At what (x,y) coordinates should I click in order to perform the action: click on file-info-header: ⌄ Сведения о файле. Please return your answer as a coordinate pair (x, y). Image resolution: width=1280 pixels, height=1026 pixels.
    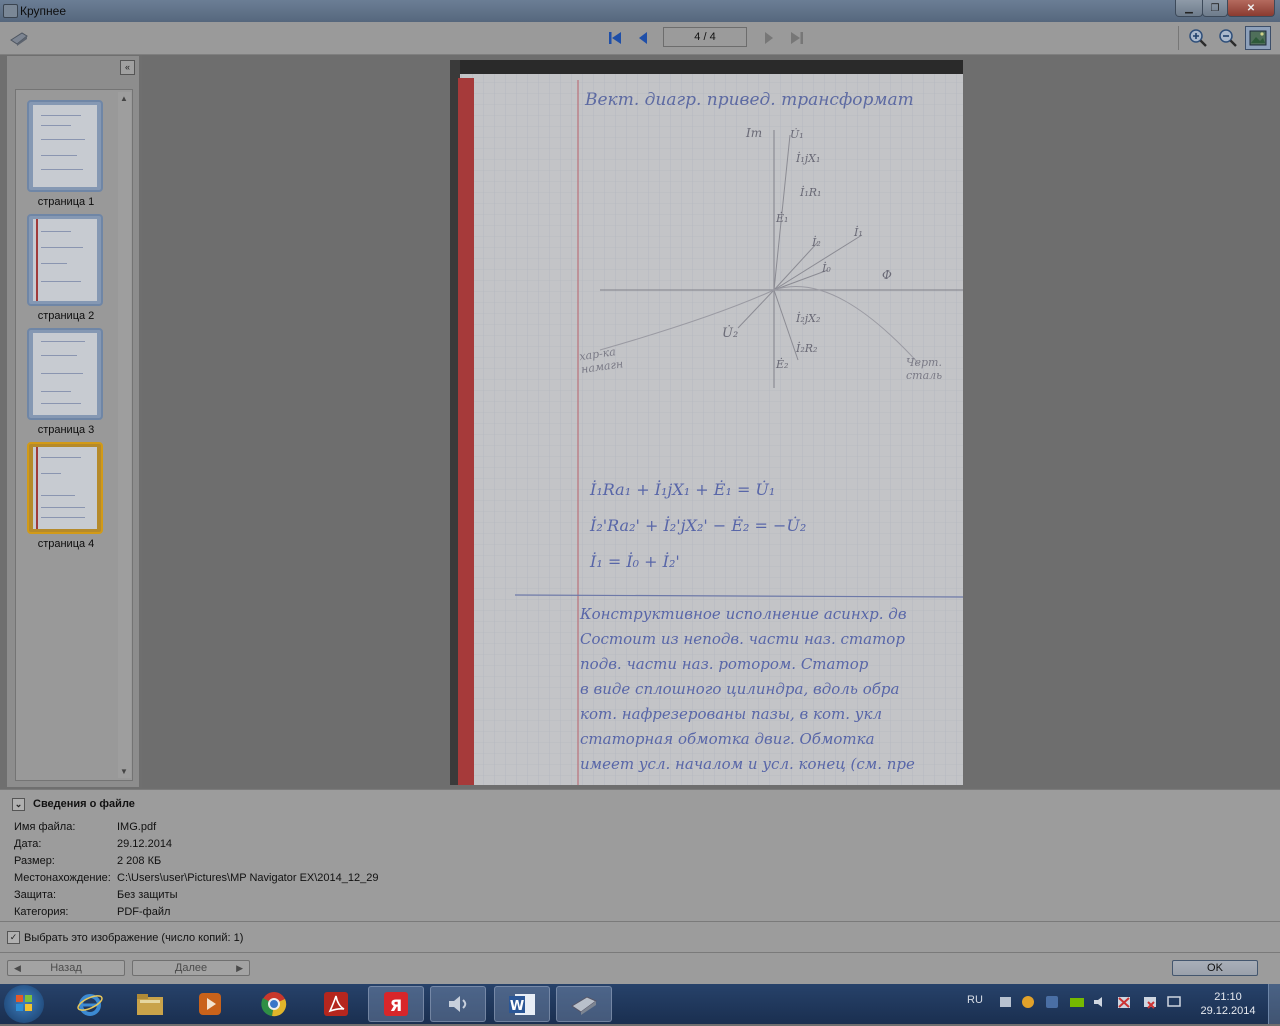
    Looking at the image, I should click on (73, 804).